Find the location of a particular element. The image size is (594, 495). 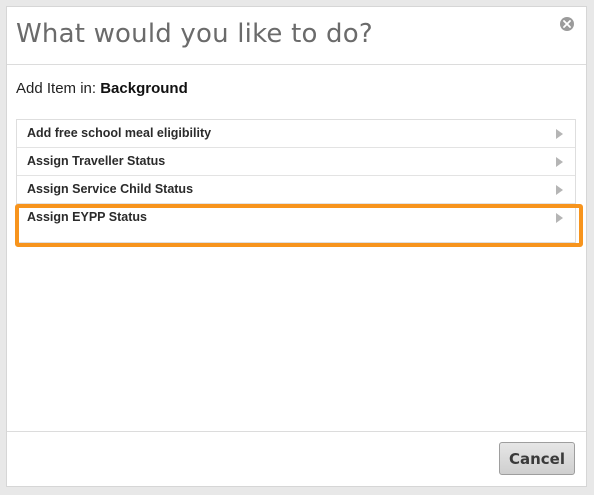

list-item-assign-eypp-status: Assign EYPP Status is located at coordinates (296, 223).